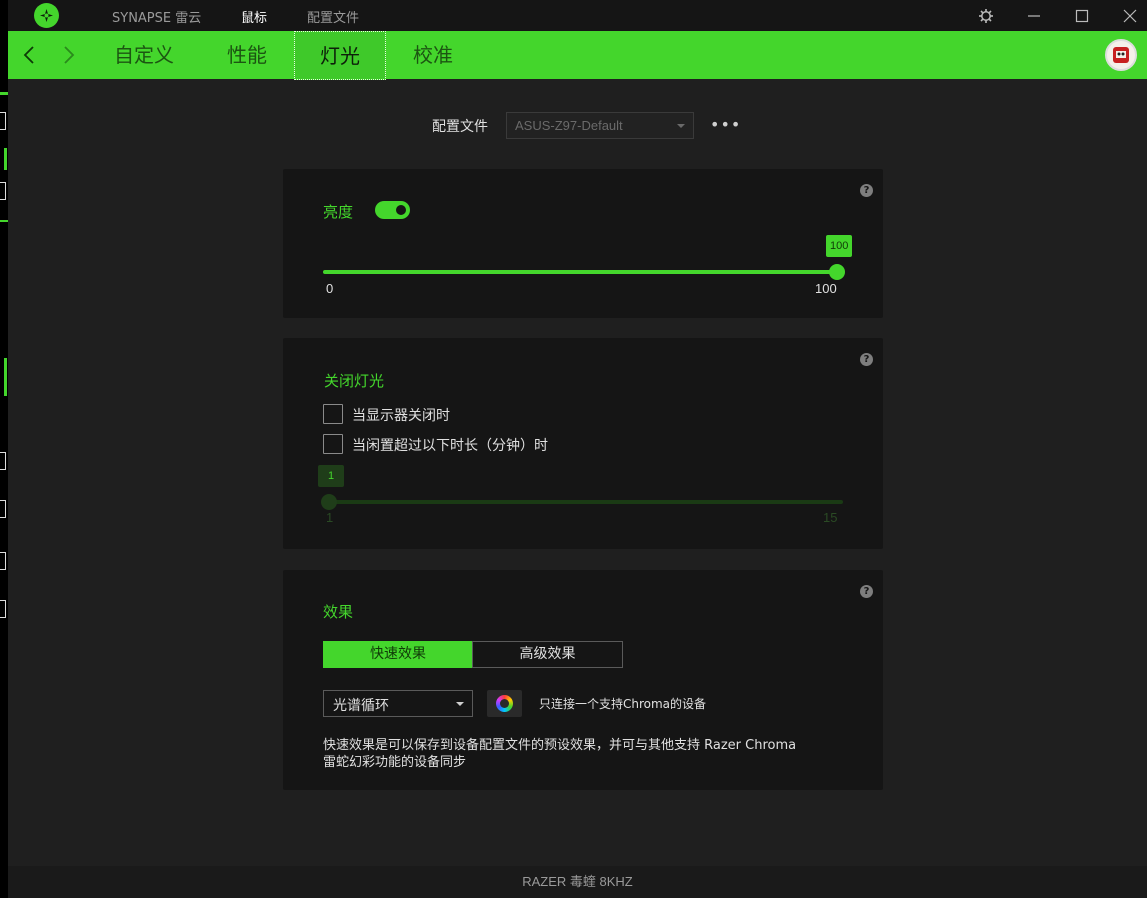  What do you see at coordinates (830, 517) in the screenshot?
I see `idle-max-label: 15` at bounding box center [830, 517].